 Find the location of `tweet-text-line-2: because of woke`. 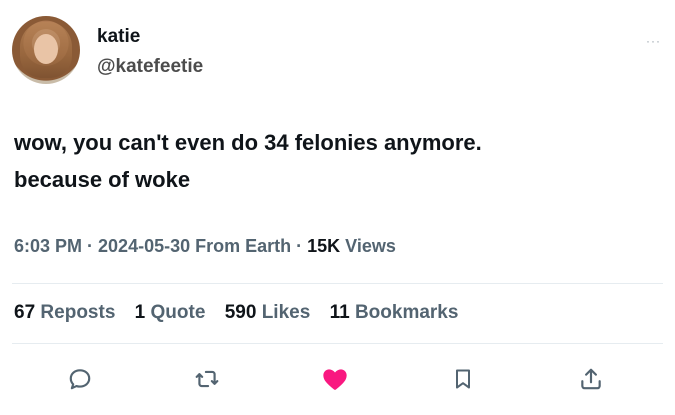

tweet-text-line-2: because of woke is located at coordinates (102, 179).